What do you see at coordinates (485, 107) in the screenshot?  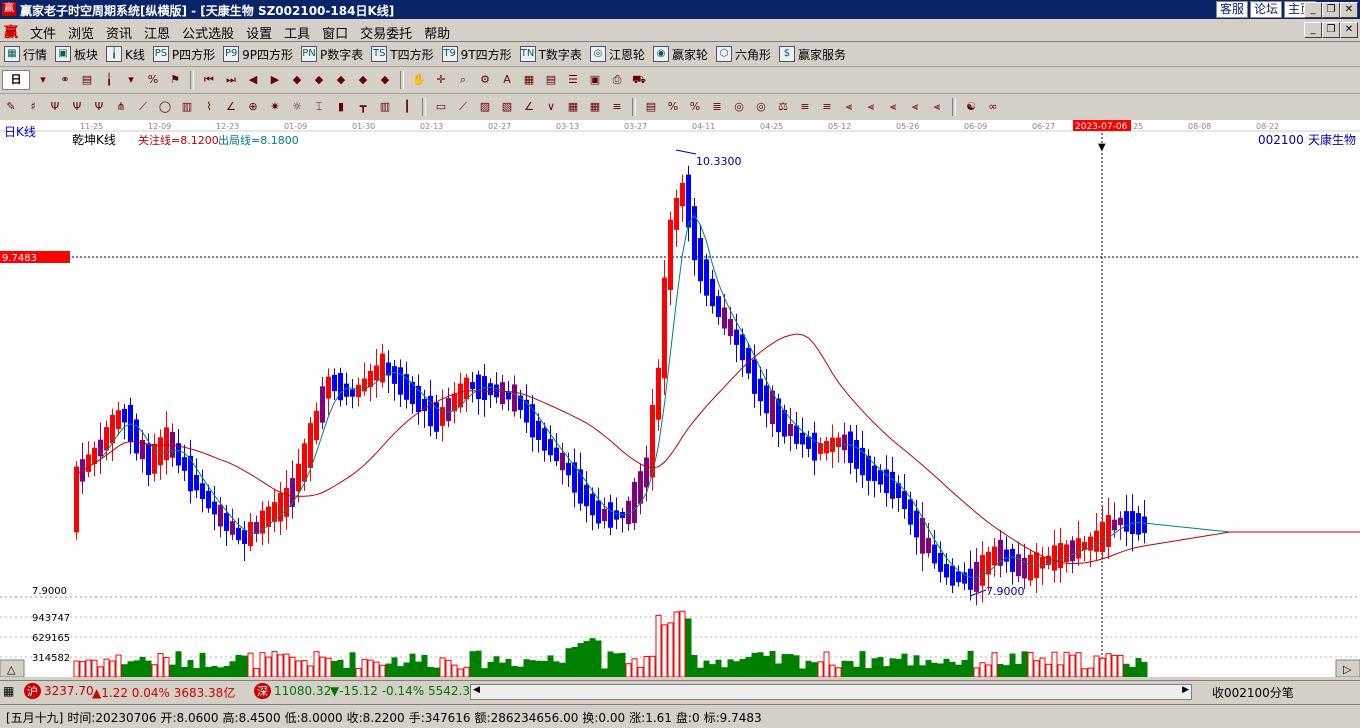 I see `hatch-icon: ▨` at bounding box center [485, 107].